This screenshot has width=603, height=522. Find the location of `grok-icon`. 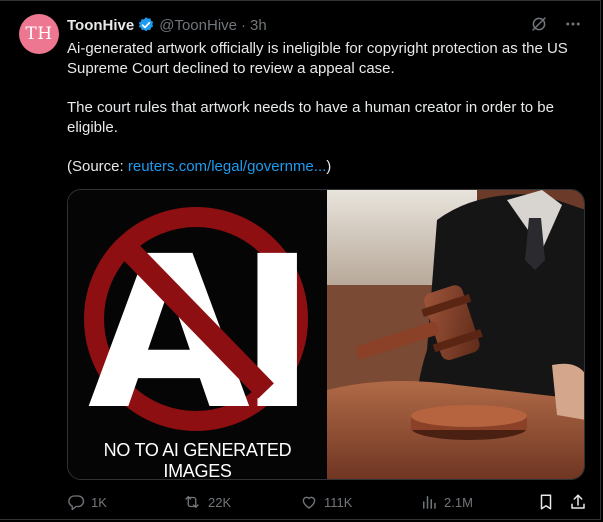

grok-icon is located at coordinates (539, 26).